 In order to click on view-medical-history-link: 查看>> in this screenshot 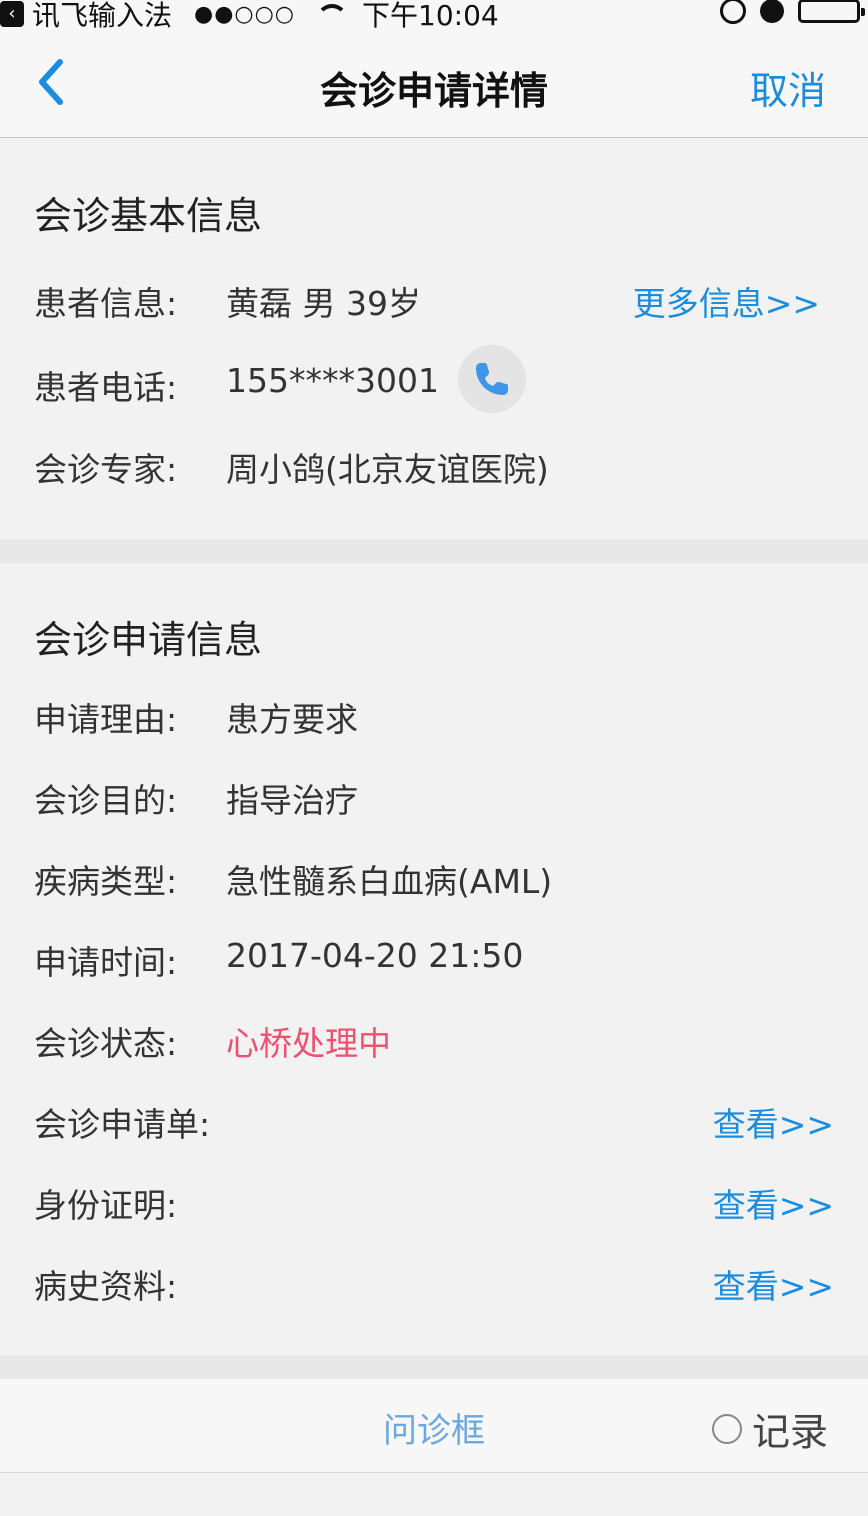, I will do `click(773, 1284)`.